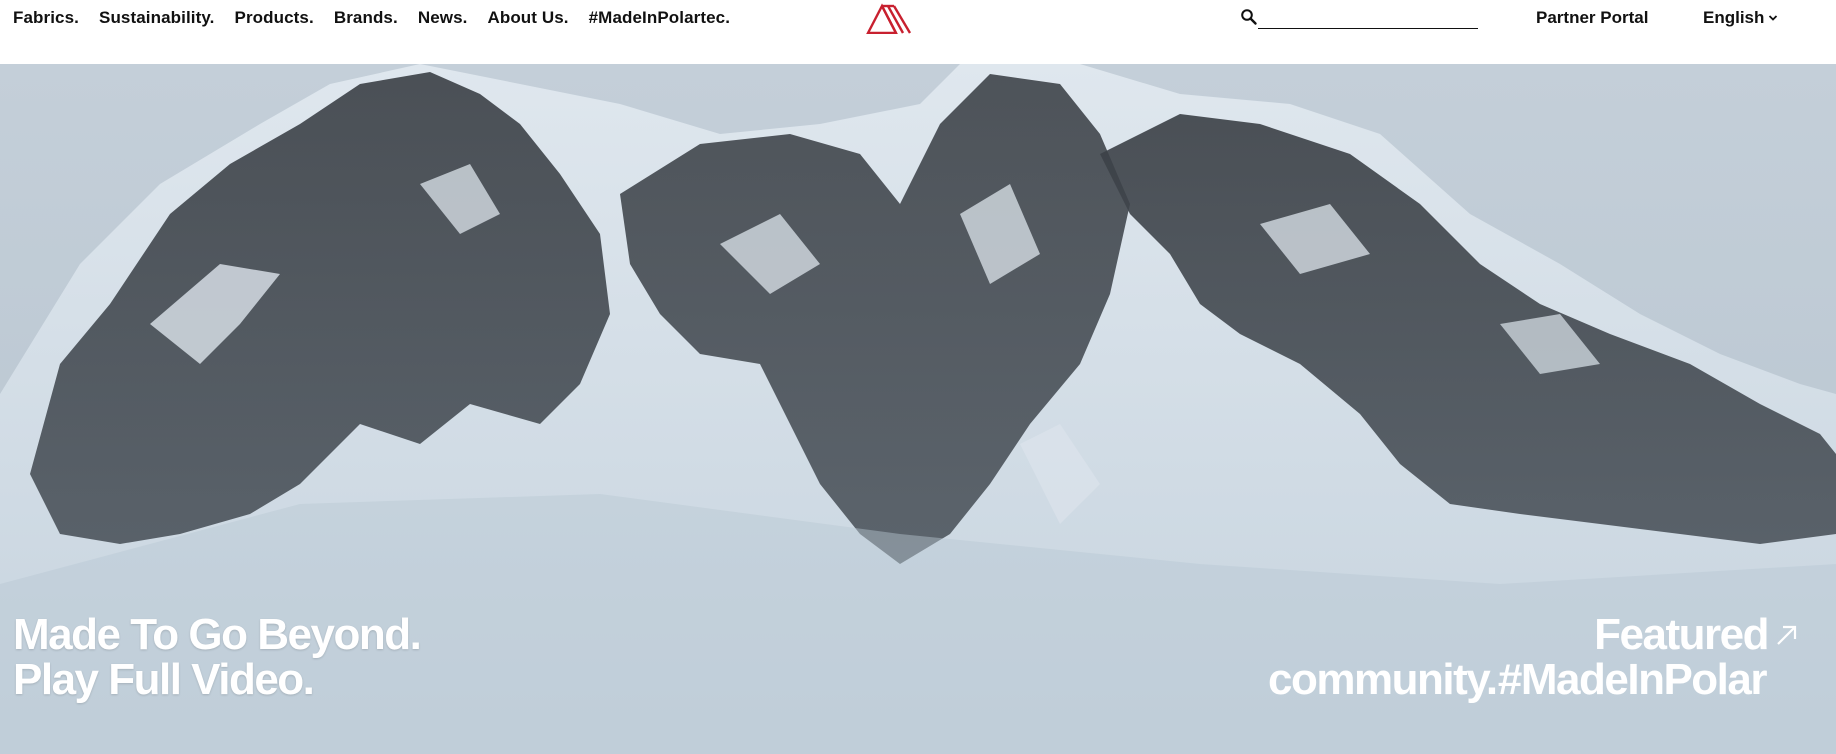 This screenshot has height=754, width=1836. I want to click on search-bar, so click(1360, 18).